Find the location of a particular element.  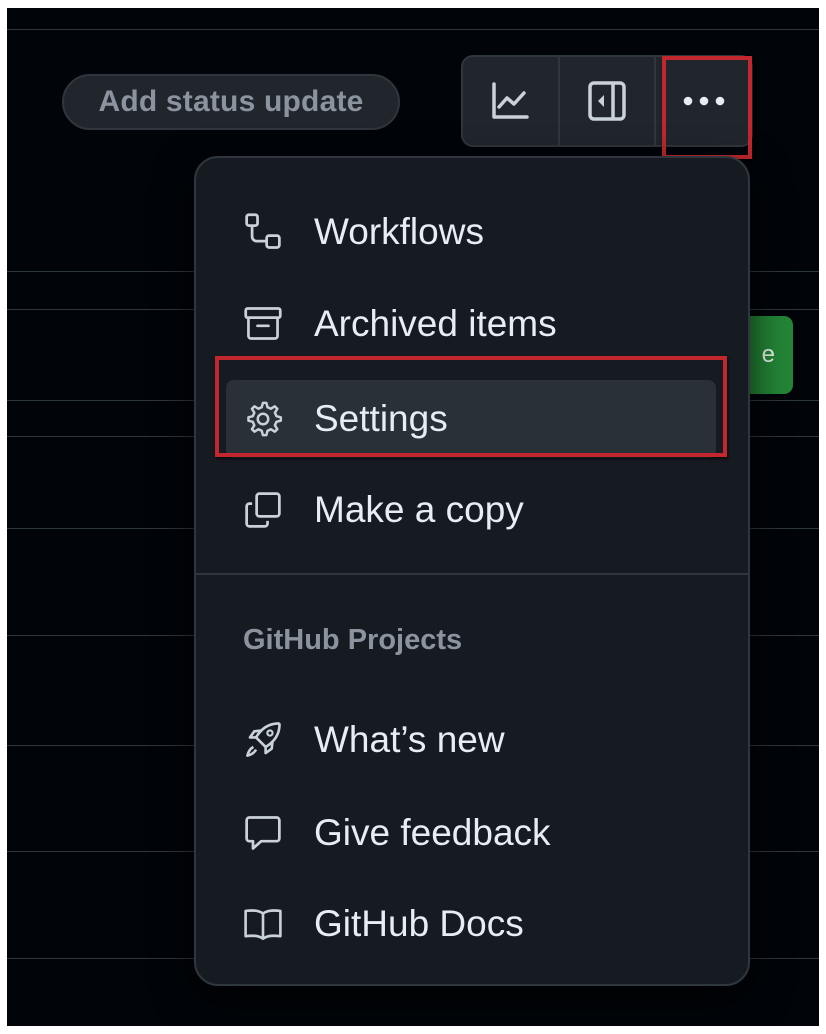

menu-item-label: Make a copy is located at coordinates (419, 509).